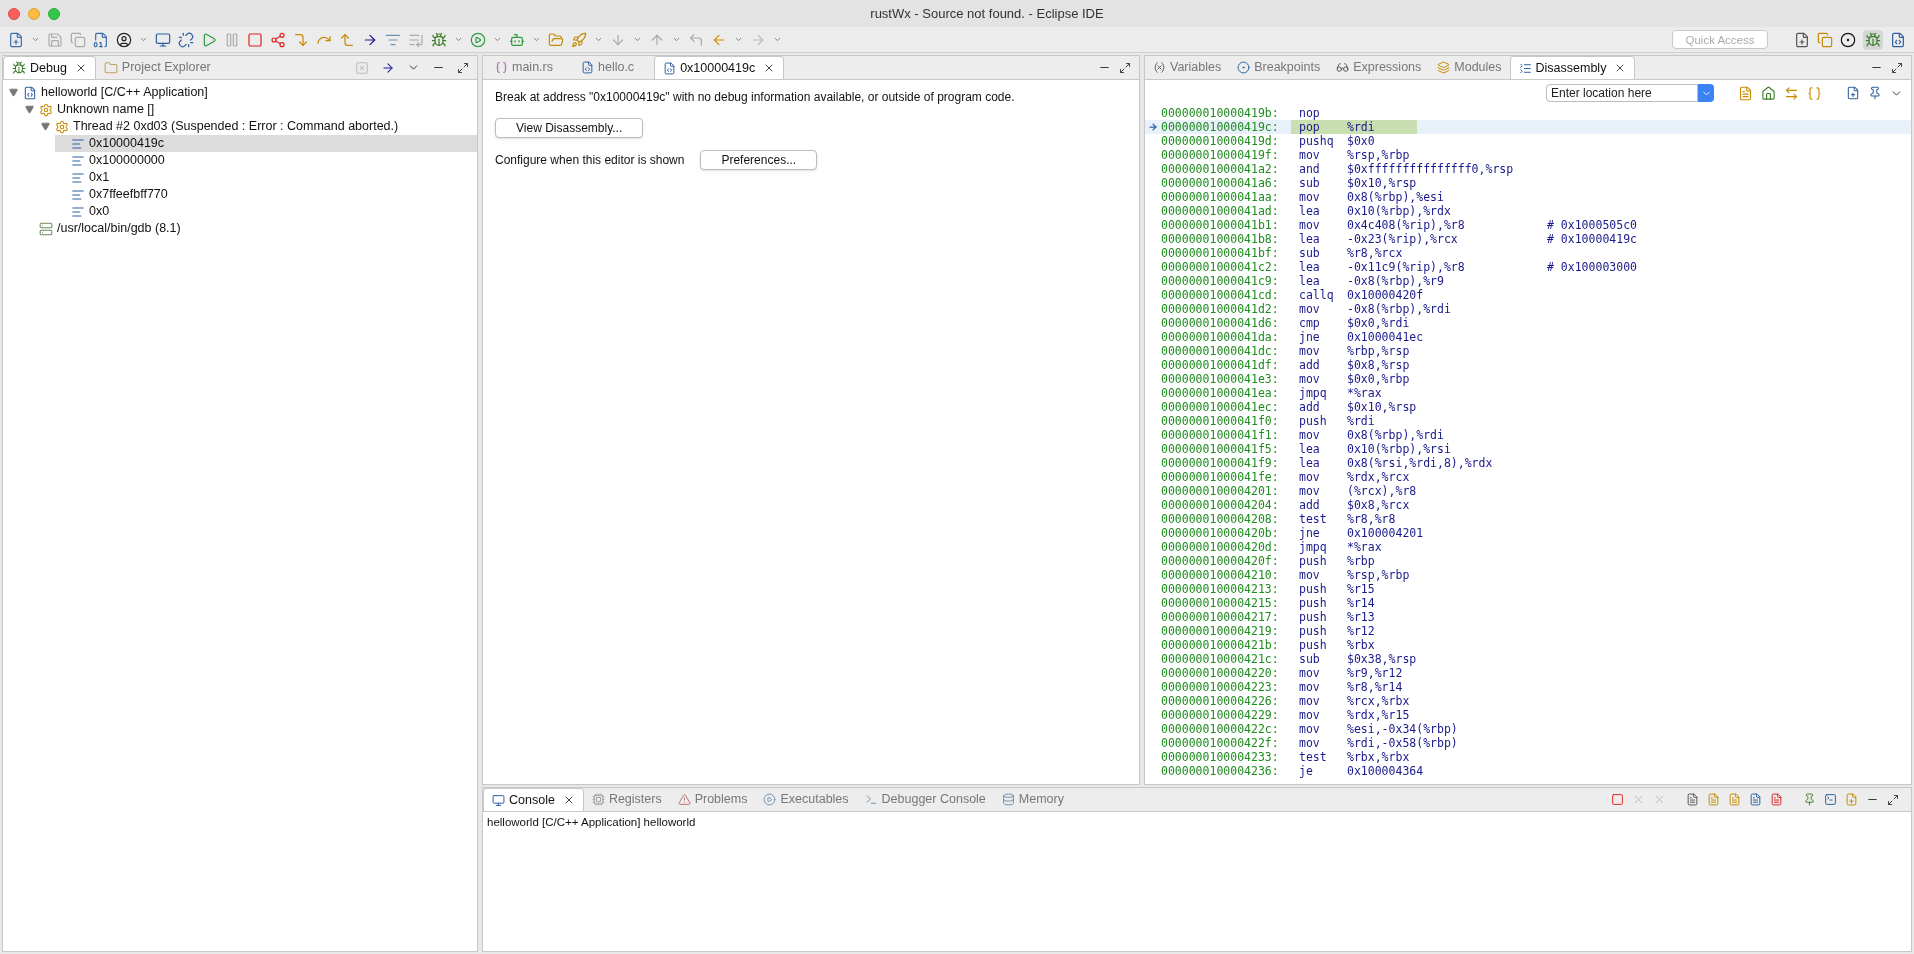 The image size is (1914, 954). I want to click on disassembly-row-text: 000000010000419b: nop, so click(1240, 113).